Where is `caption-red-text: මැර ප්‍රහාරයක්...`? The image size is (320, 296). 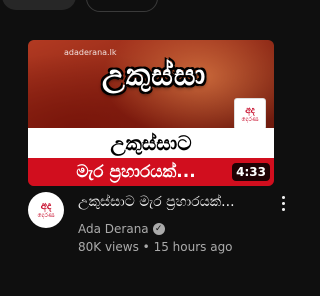 caption-red-text: මැර ප්‍රහාරයක්... is located at coordinates (136, 172).